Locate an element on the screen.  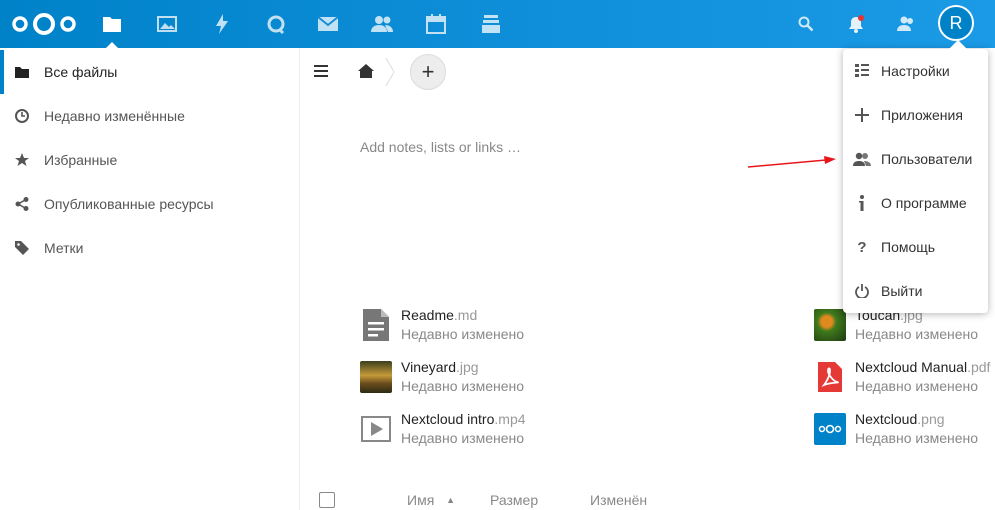
file-table-header: Имя ▲ Размер Изменён is located at coordinates (647, 497).